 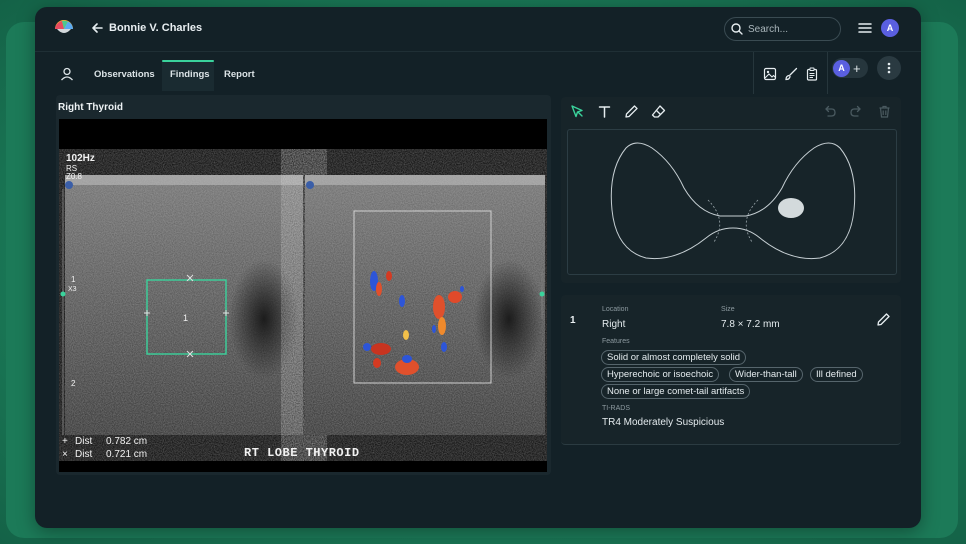 I want to click on thyroid-diagram, so click(x=733, y=201).